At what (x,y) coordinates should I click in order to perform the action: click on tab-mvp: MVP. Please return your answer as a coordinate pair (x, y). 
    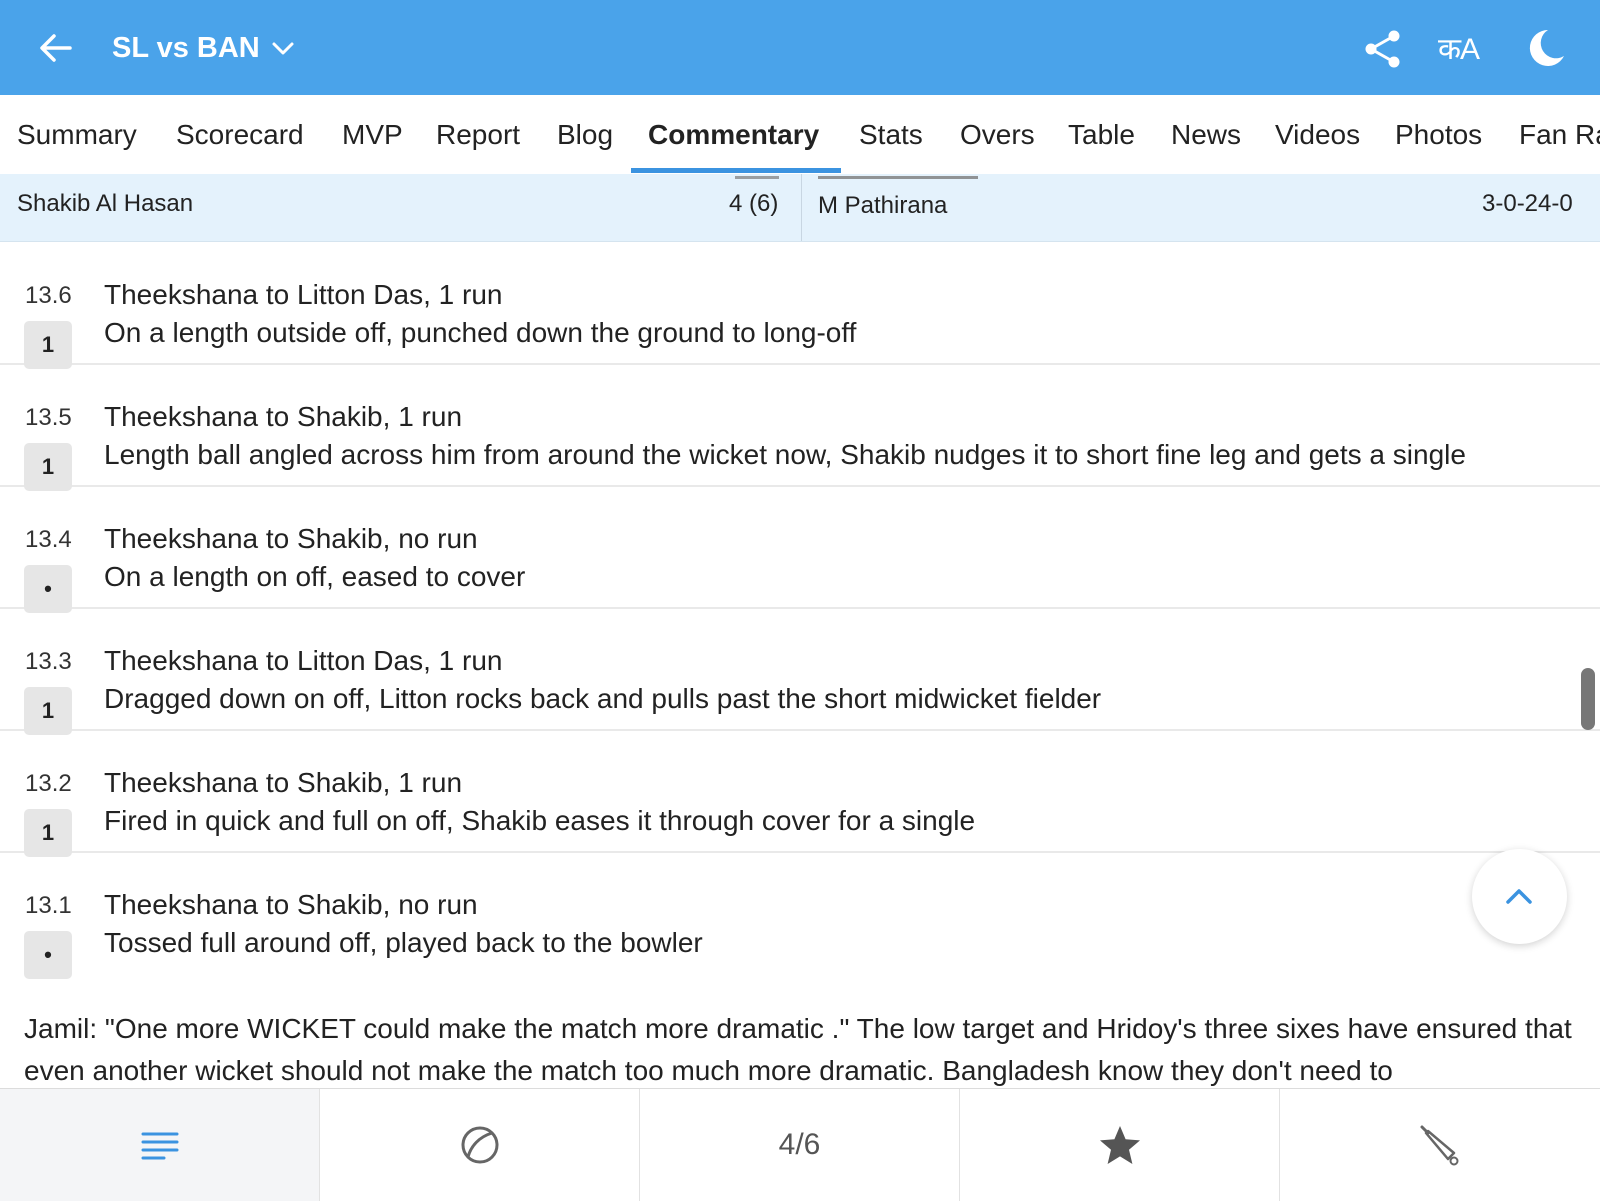
    Looking at the image, I should click on (372, 134).